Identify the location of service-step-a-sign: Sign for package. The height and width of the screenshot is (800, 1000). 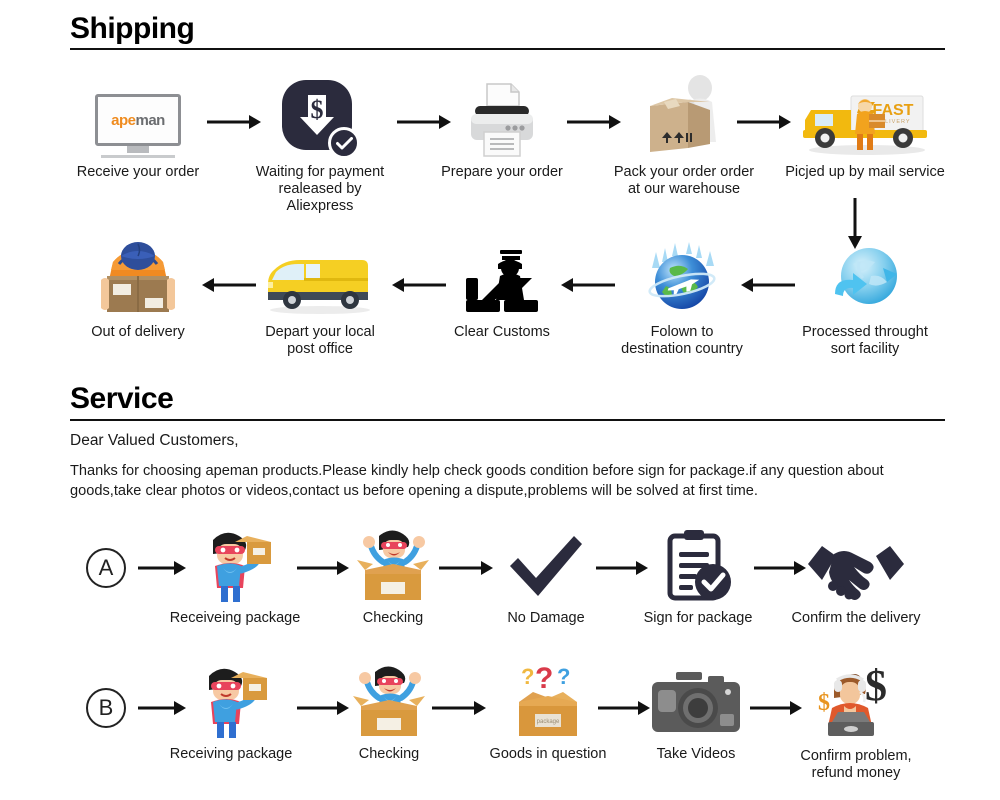
(698, 578).